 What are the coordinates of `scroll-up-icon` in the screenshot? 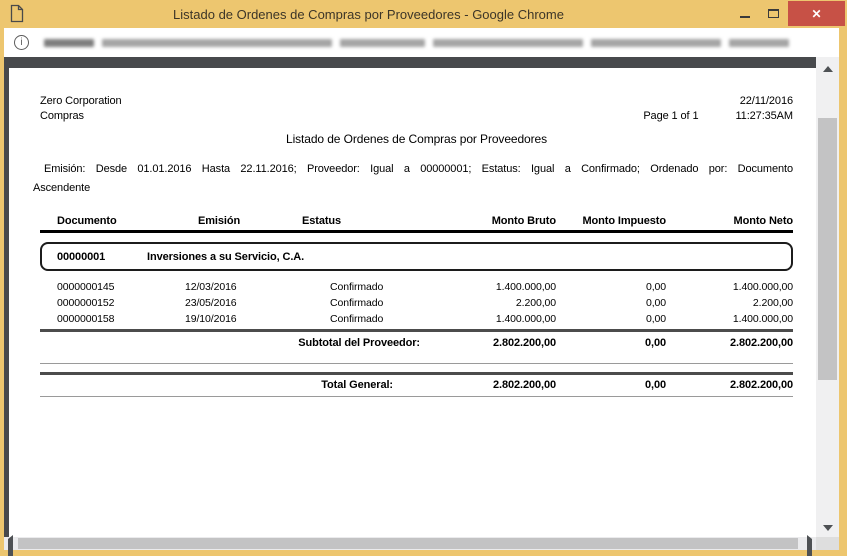 It's located at (827, 69).